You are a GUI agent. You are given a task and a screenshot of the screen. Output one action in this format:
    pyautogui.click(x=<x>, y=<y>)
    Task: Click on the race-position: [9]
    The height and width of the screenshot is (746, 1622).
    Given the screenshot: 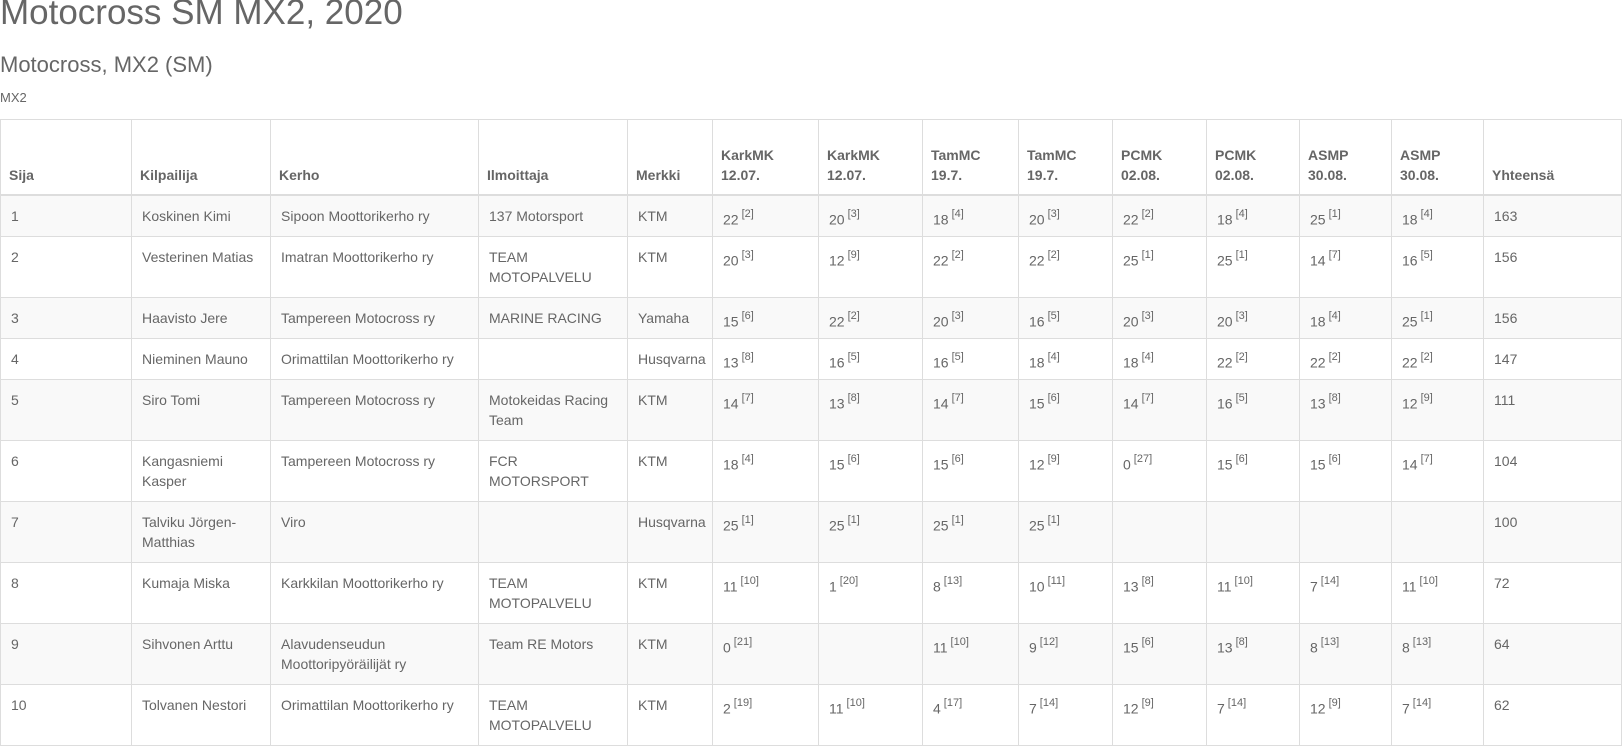 What is the action you would take?
    pyautogui.click(x=853, y=254)
    